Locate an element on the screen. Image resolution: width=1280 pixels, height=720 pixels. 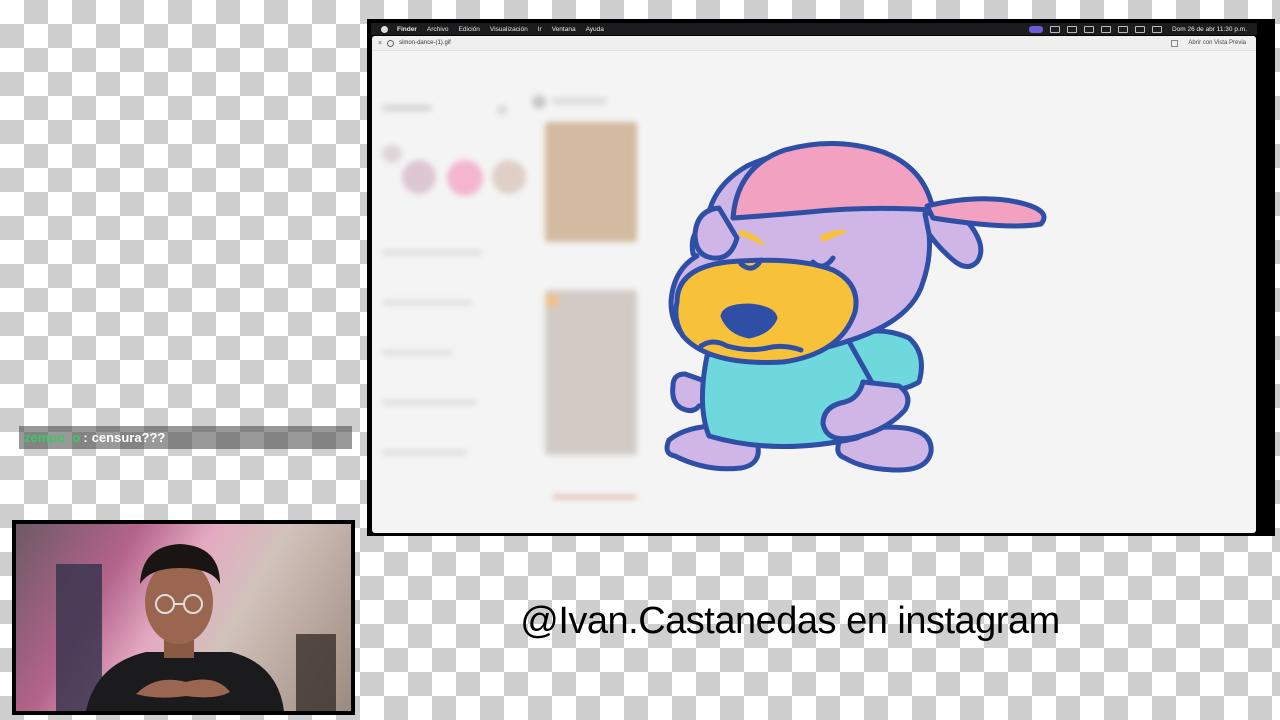
menu-finder: Finder is located at coordinates (407, 29).